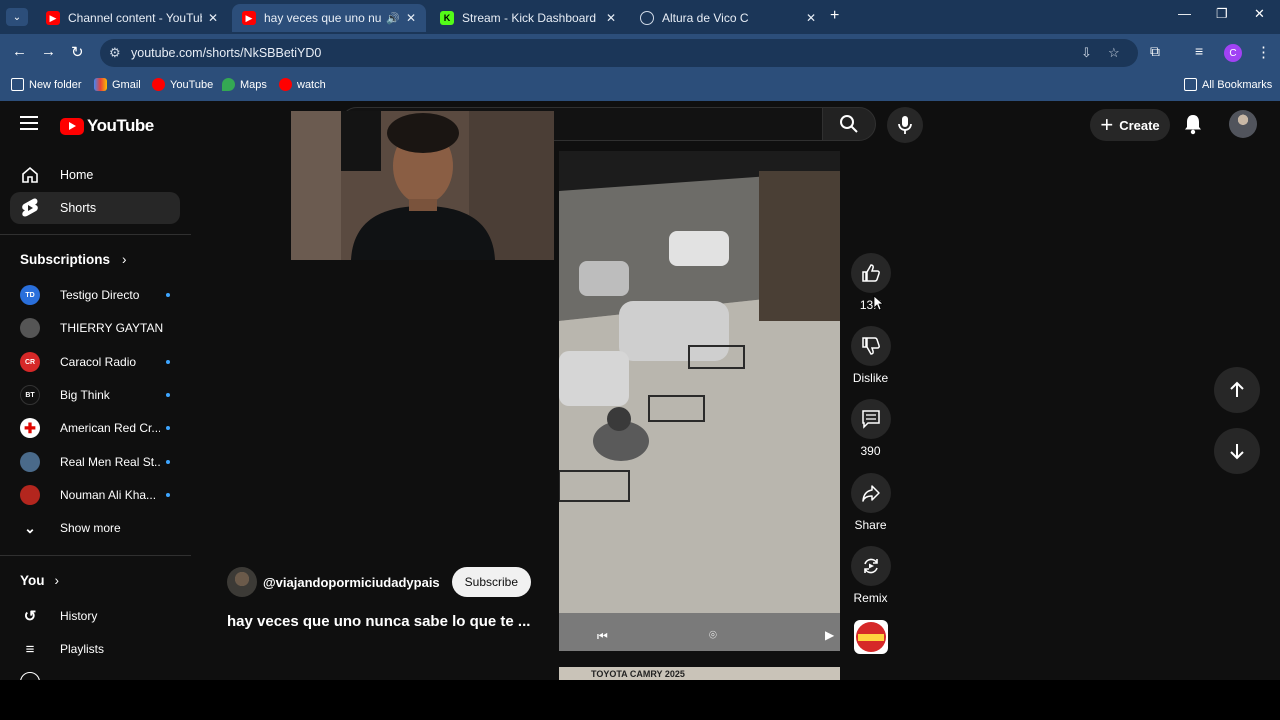 Image resolution: width=1280 pixels, height=720 pixels. Describe the element at coordinates (422, 185) in the screenshot. I see `webcam-overlay` at that location.